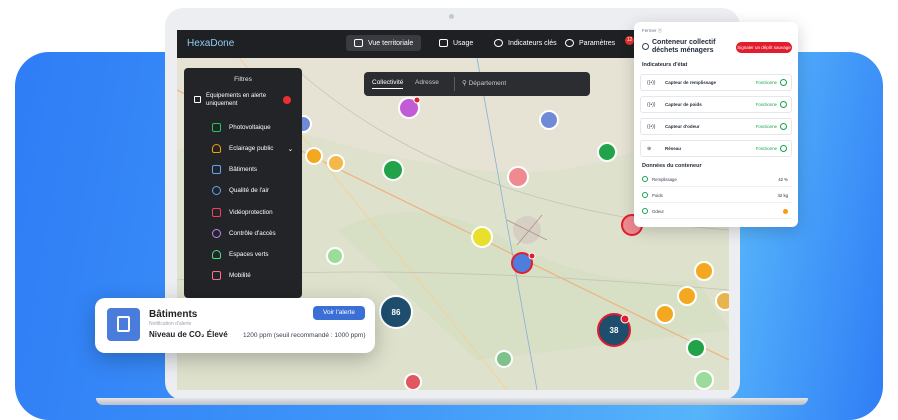 The height and width of the screenshot is (420, 898). I want to click on filter-espaces-verts: Espaces verts, so click(240, 254).